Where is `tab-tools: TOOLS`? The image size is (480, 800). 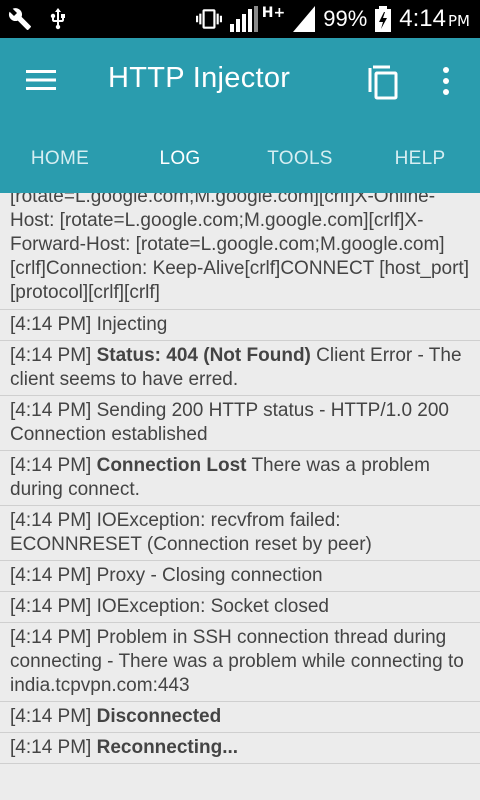
tab-tools: TOOLS is located at coordinates (300, 159).